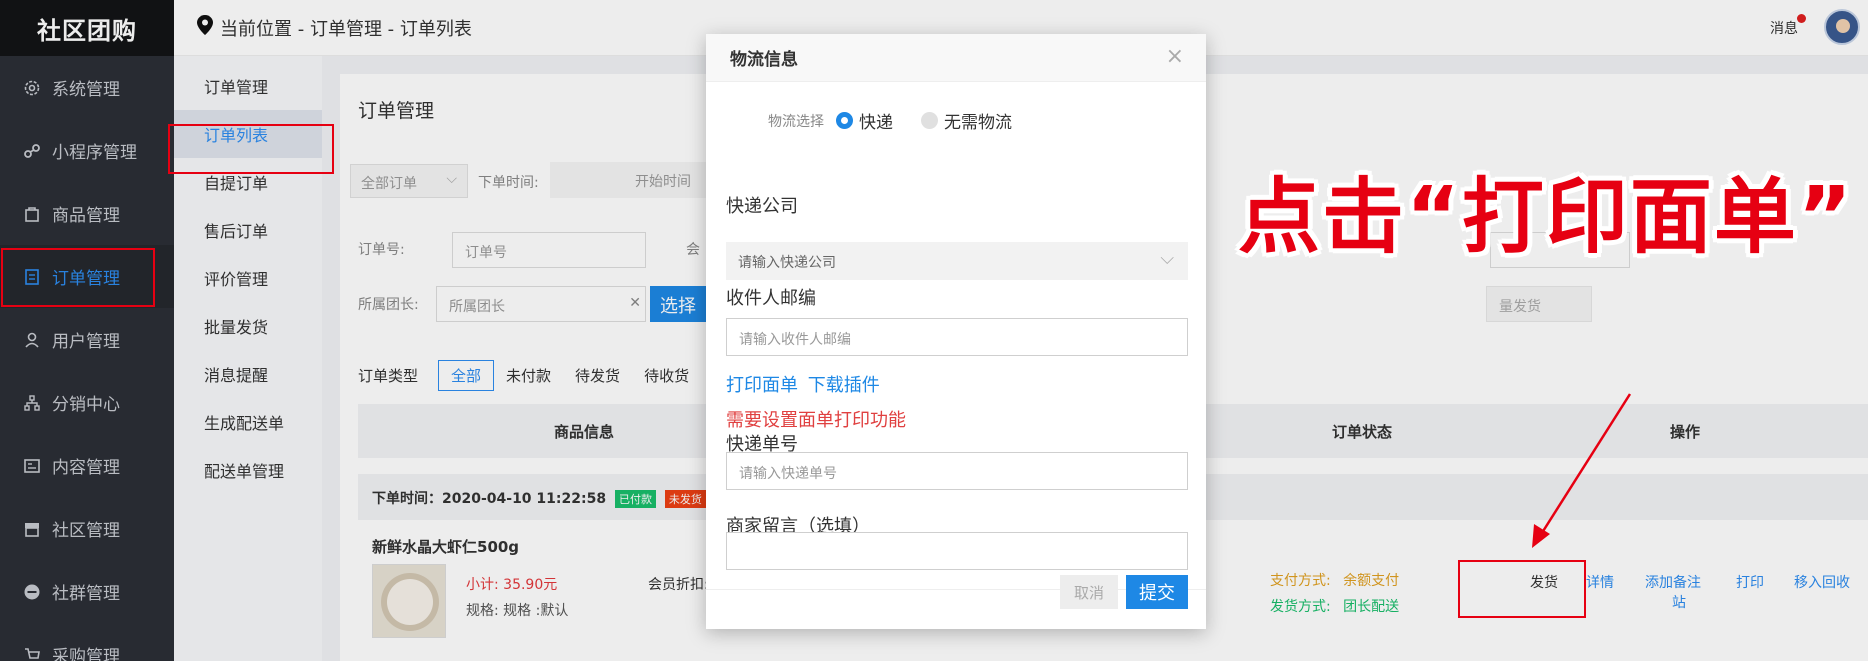 The width and height of the screenshot is (1868, 661). I want to click on radio-no-logistics, so click(929, 120).